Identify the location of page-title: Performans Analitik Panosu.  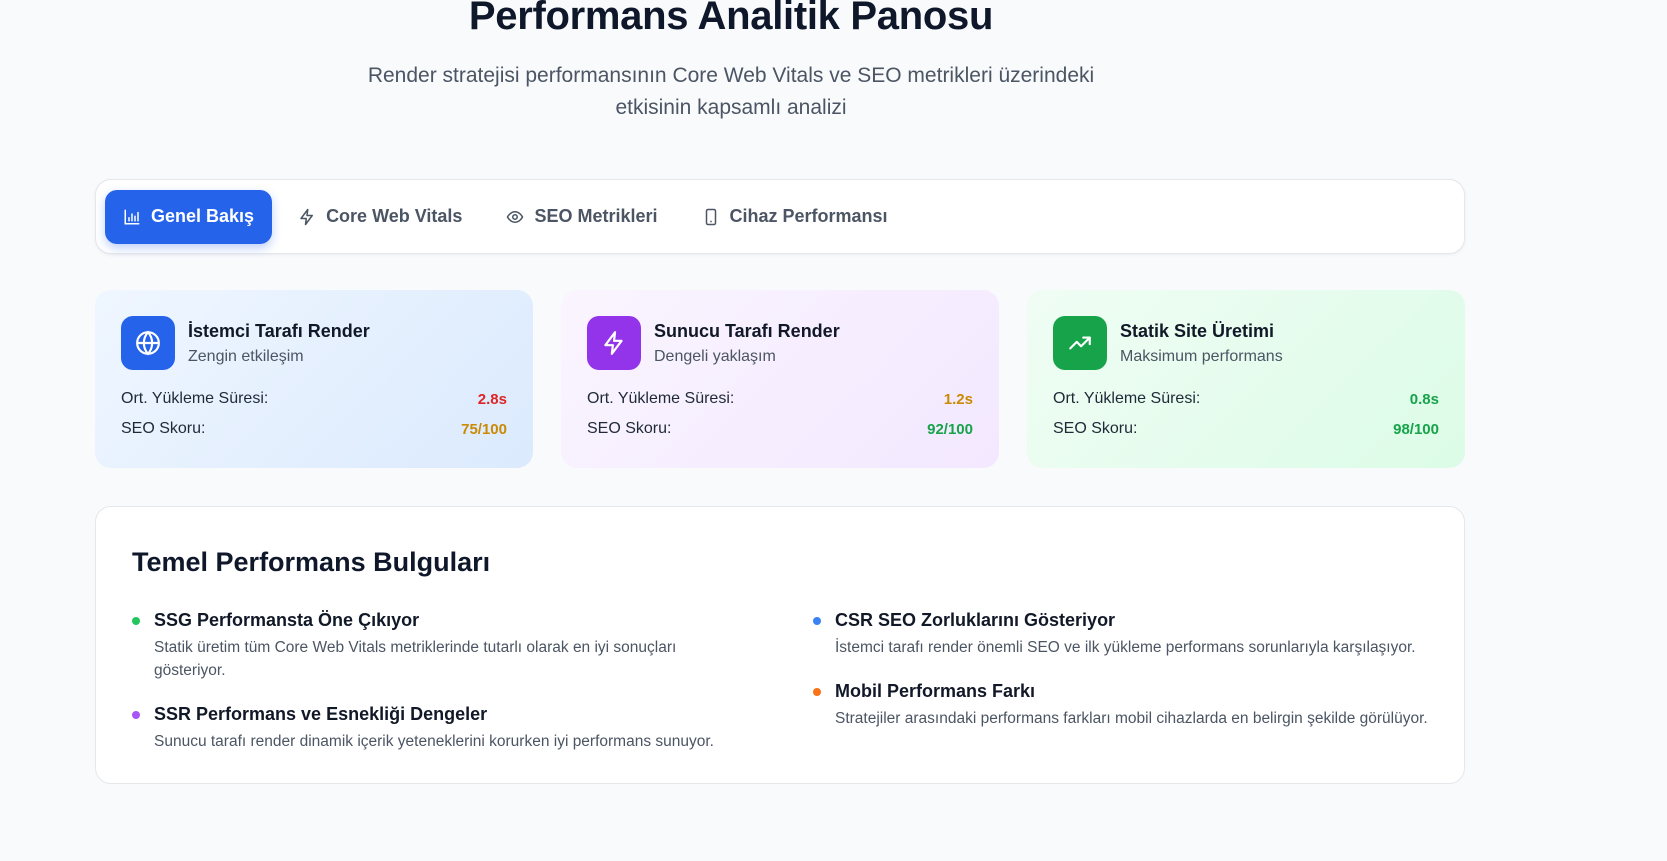
(731, 19).